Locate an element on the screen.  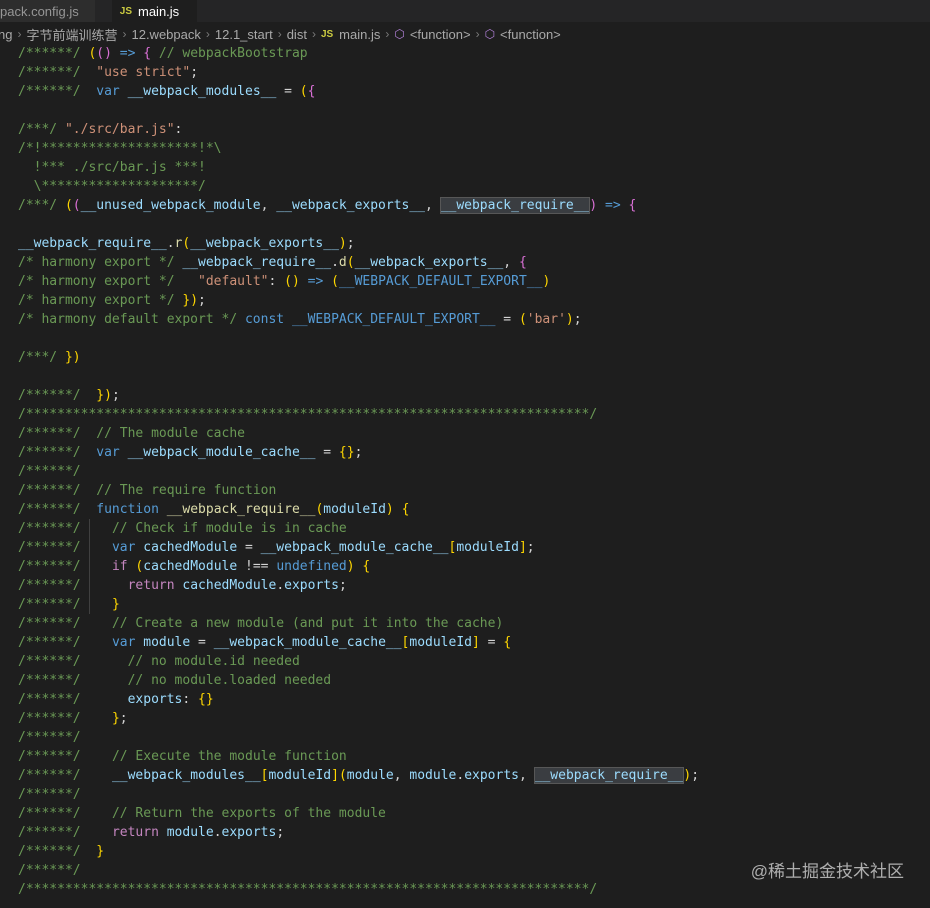
code-line: /******/ // no module.id needed is located at coordinates (159, 661).